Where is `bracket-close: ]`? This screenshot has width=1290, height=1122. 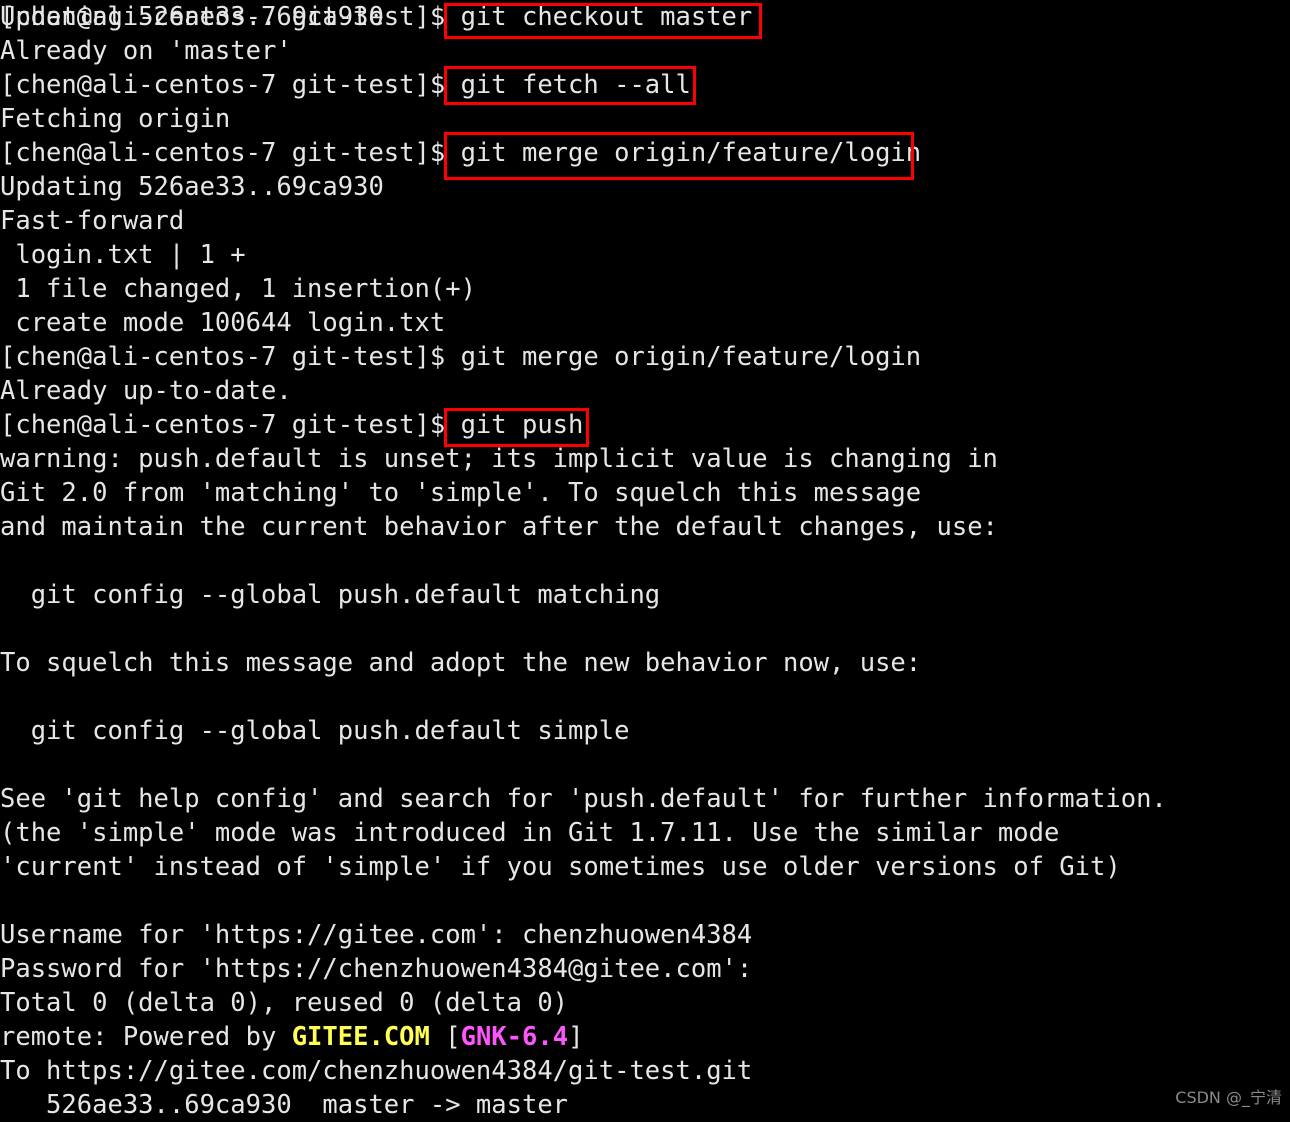
bracket-close: ] is located at coordinates (576, 1037).